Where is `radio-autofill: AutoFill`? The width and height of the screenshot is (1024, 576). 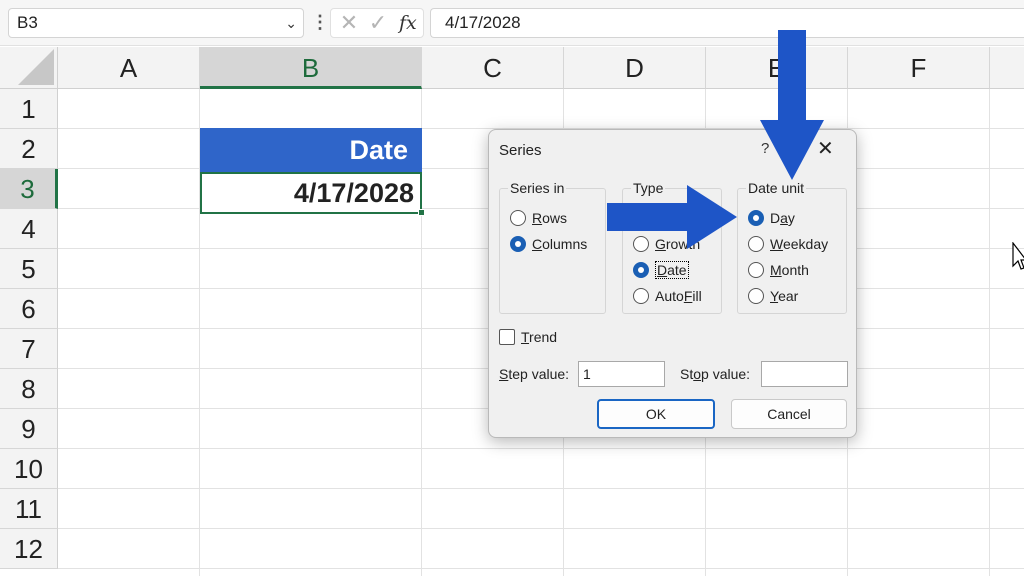 radio-autofill: AutoFill is located at coordinates (667, 296).